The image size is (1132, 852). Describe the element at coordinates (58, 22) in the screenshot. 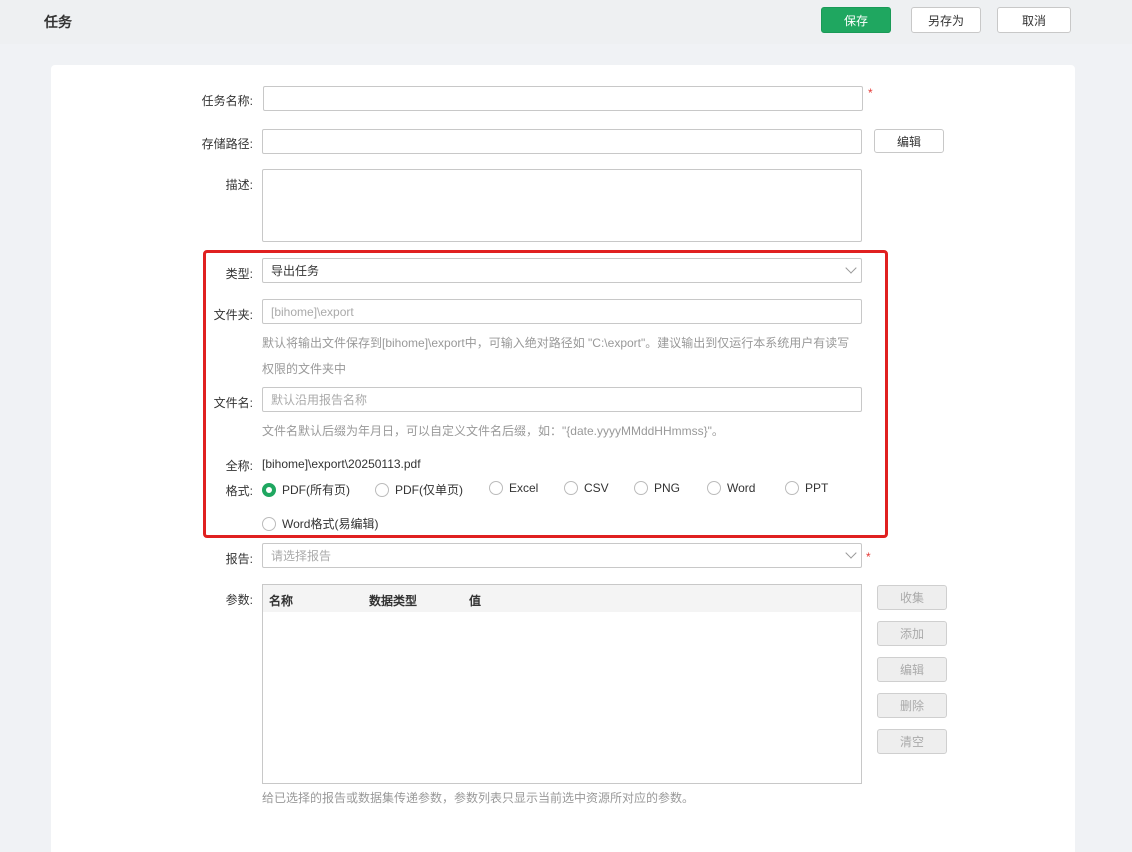

I see `page-title: 任务` at that location.